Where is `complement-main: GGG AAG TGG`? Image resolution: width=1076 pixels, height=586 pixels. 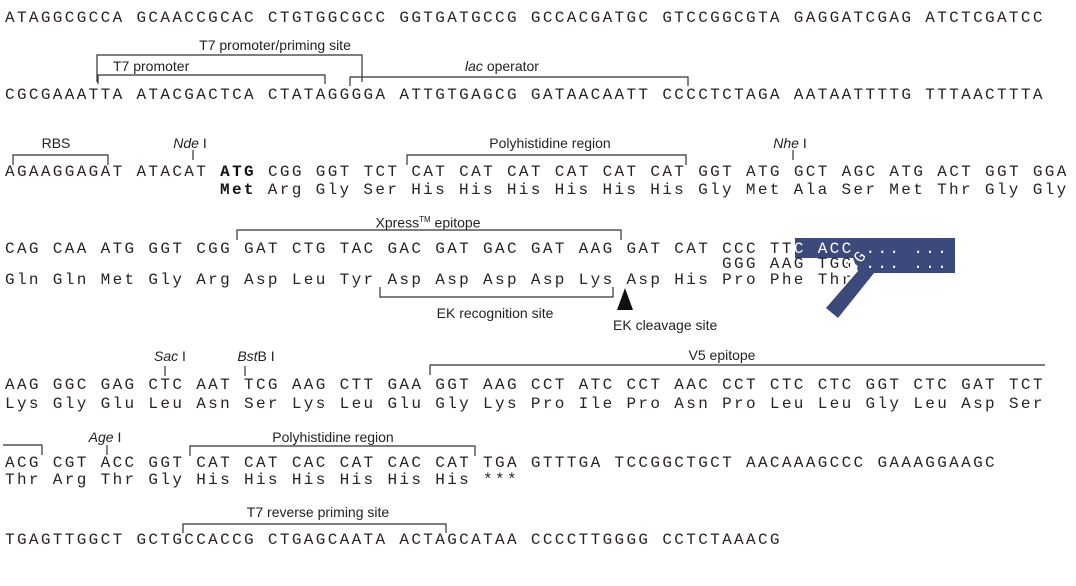
complement-main: GGG AAG TGG is located at coordinates (788, 264).